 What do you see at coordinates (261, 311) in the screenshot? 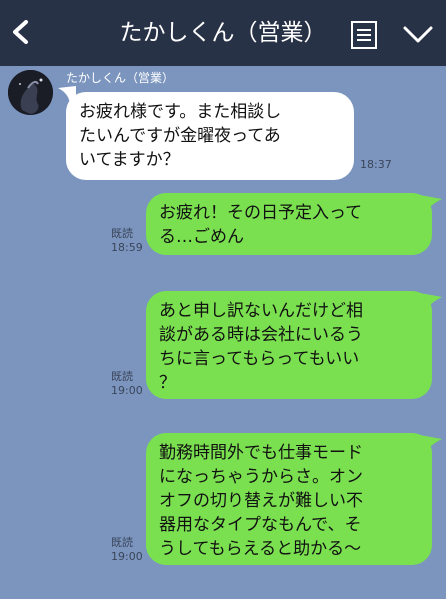
I see `message-text: あと申し訳ないんだけど相` at bounding box center [261, 311].